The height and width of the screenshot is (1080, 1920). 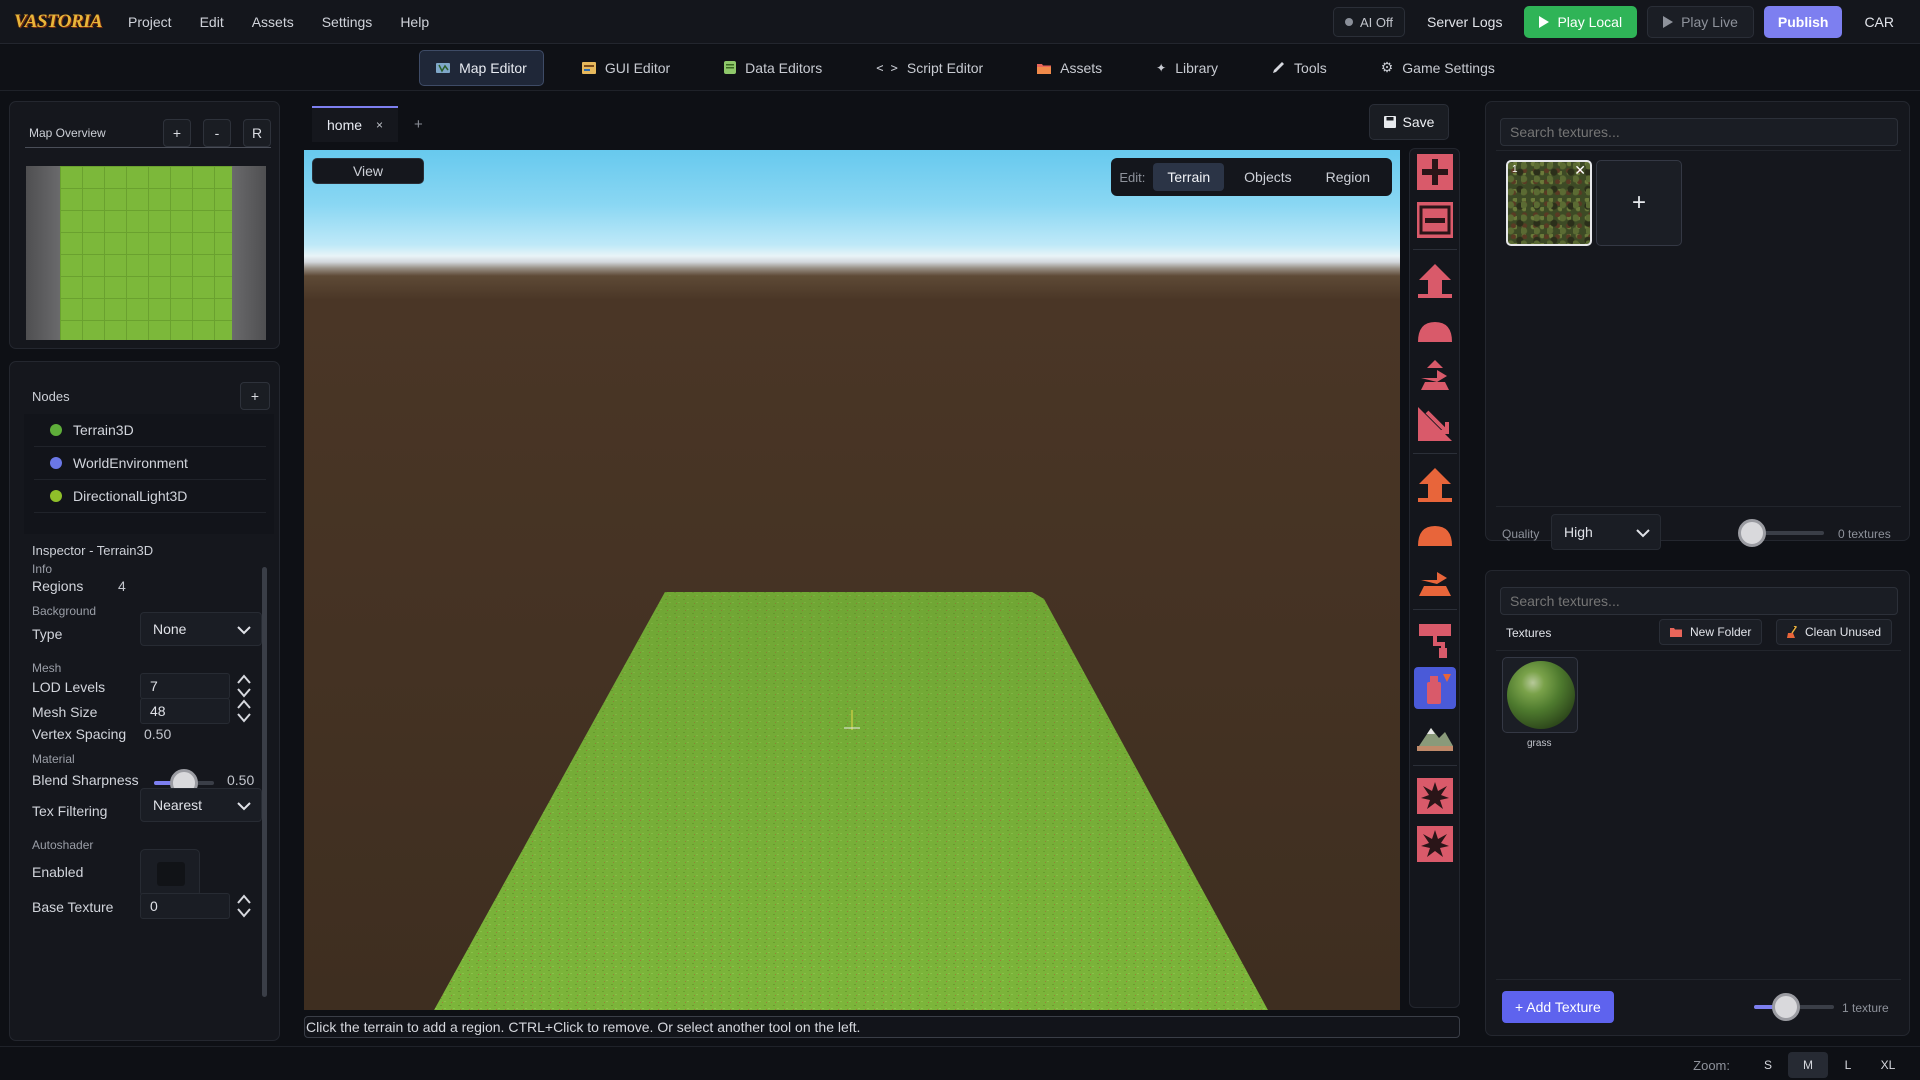 I want to click on menu-settings: Settings, so click(x=347, y=22).